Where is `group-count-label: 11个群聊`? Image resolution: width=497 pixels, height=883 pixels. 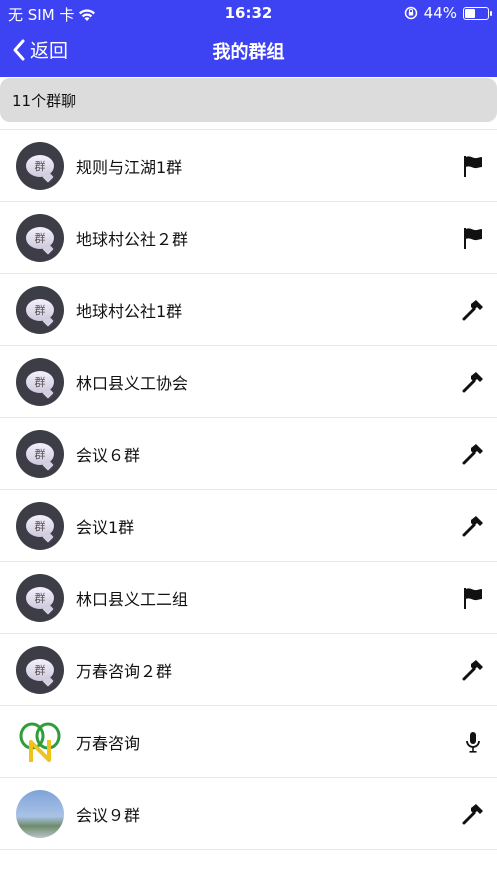
group-count-label: 11个群聊 is located at coordinates (44, 100).